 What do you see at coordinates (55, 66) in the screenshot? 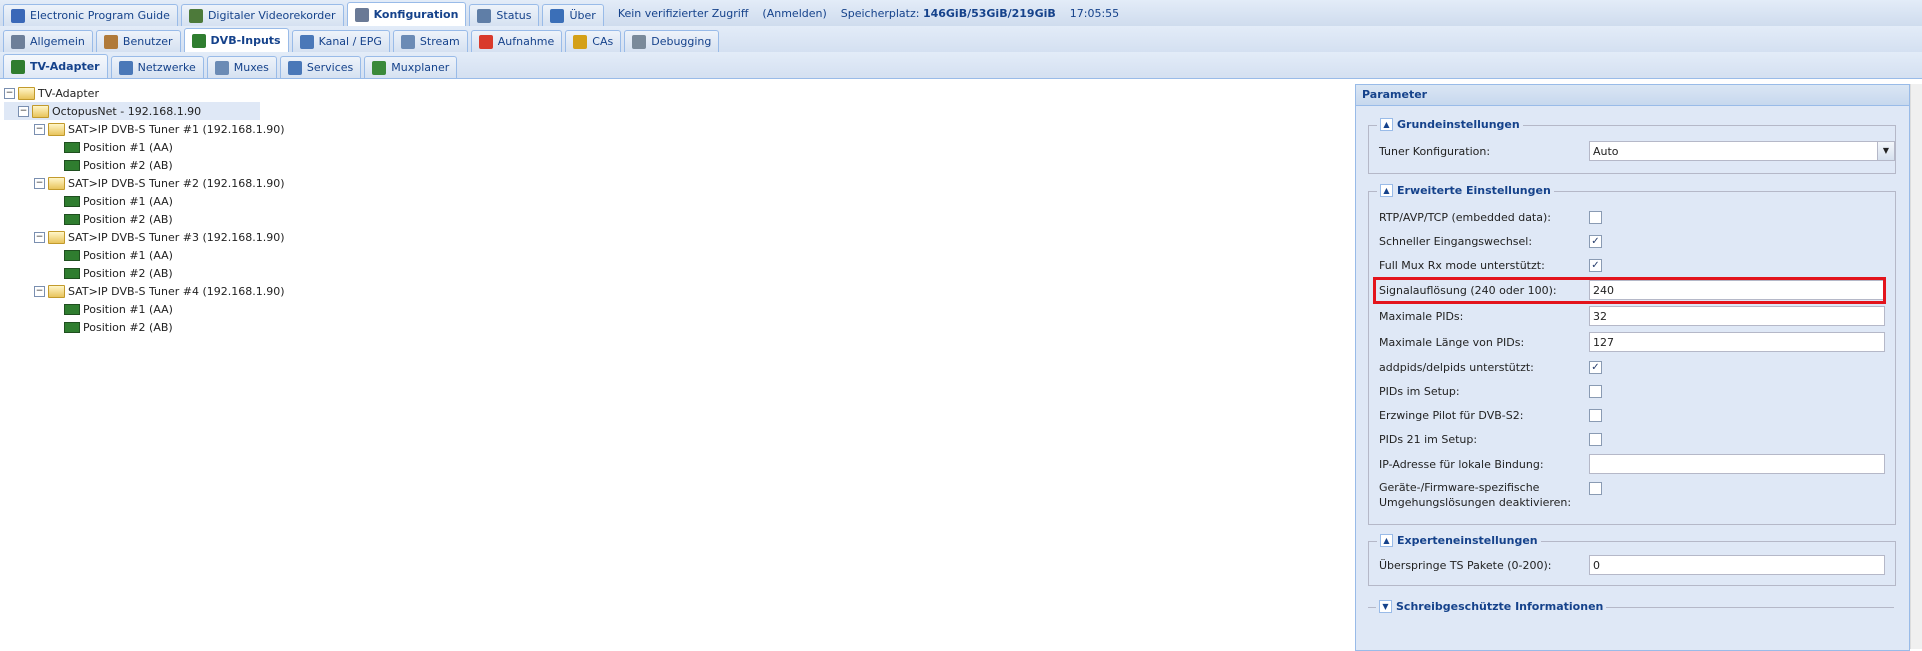
I see `dvb-tab-tv-adapter: TV-Adapter` at bounding box center [55, 66].